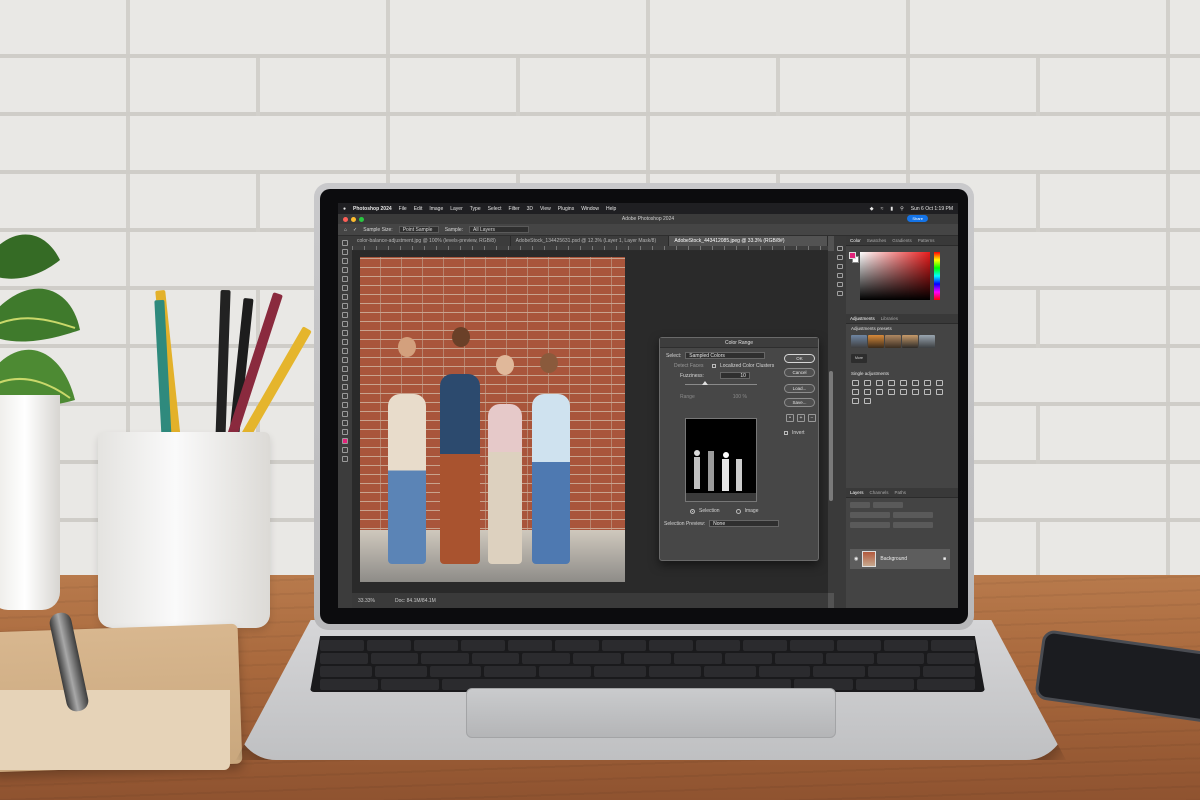 This screenshot has height=800, width=1200. I want to click on ok-button: OK, so click(799, 358).